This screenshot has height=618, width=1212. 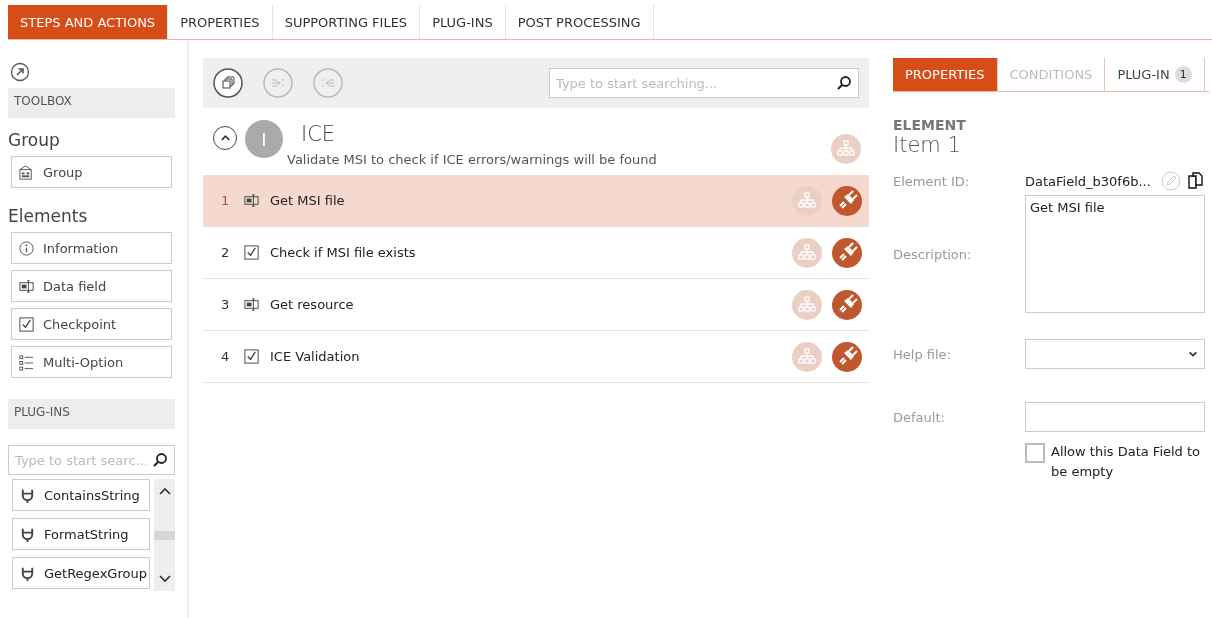 I want to click on info-icon, so click(x=26, y=248).